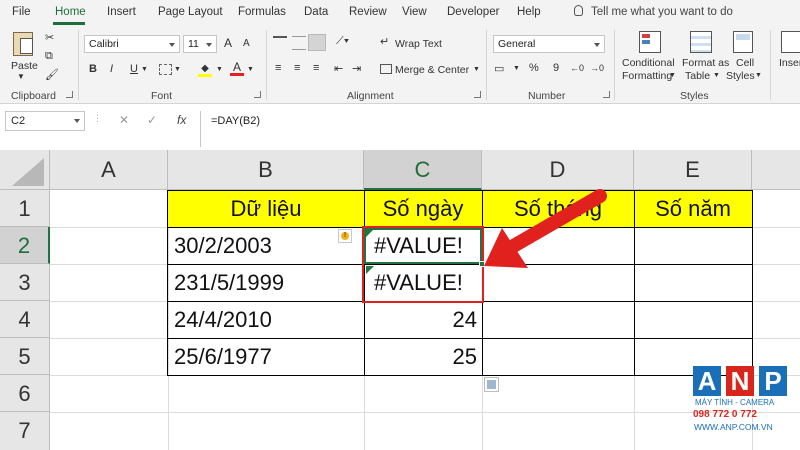  Describe the element at coordinates (266, 208) in the screenshot. I see `cell-b1: Dữ liệu` at that location.